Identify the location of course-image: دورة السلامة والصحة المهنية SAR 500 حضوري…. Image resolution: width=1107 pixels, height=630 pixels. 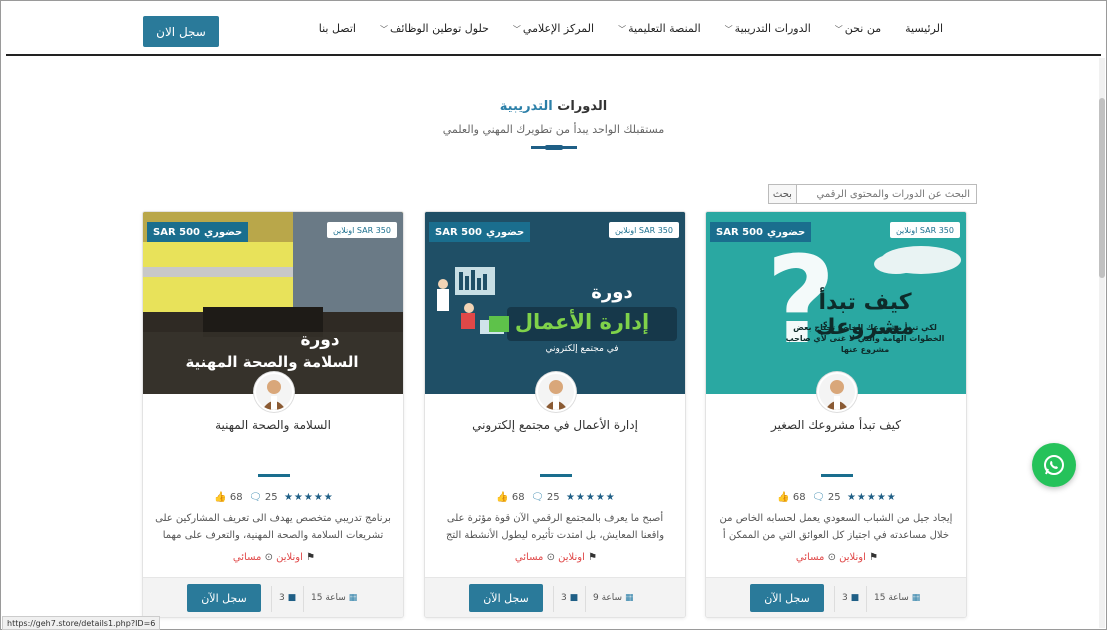
(273, 303).